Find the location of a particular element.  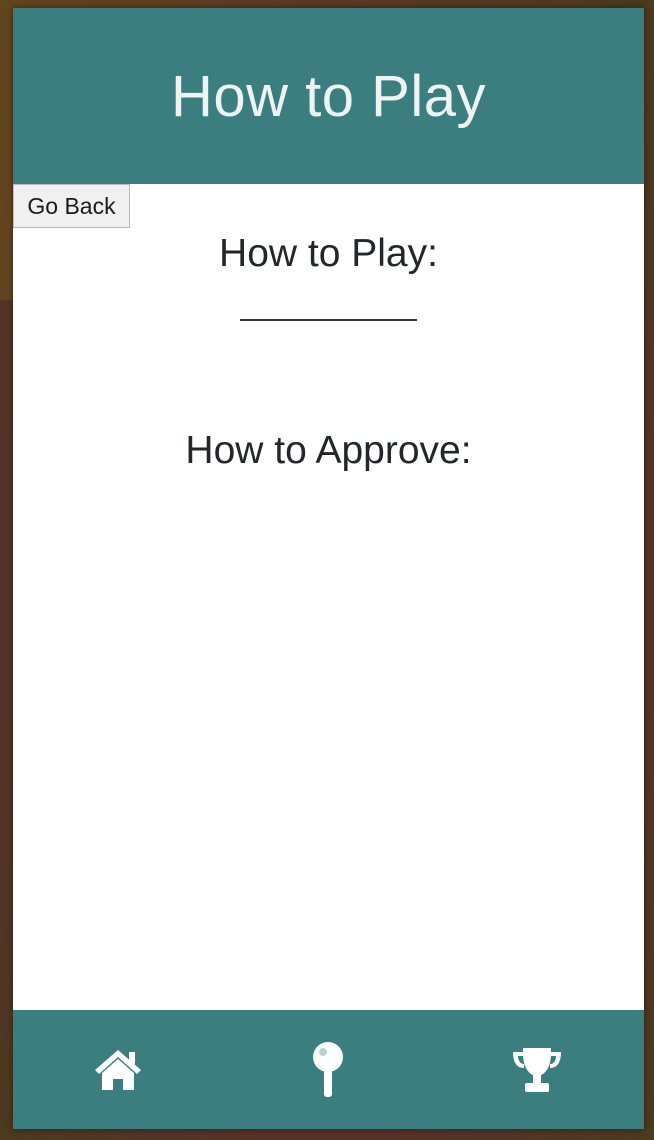

nav-leaderboard-button is located at coordinates (537, 1069).